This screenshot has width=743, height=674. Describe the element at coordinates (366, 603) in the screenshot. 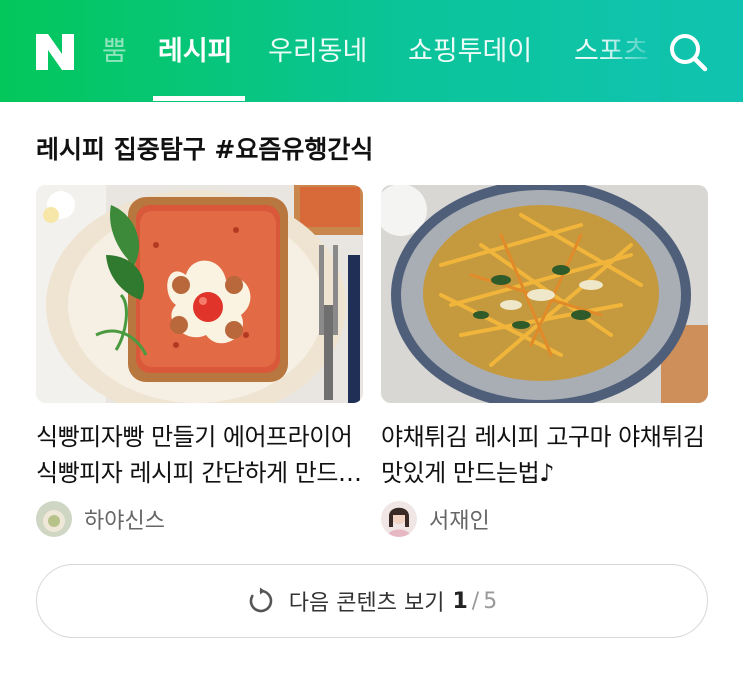

I see `next-content-label: 다음 콘텐츠 보기` at that location.